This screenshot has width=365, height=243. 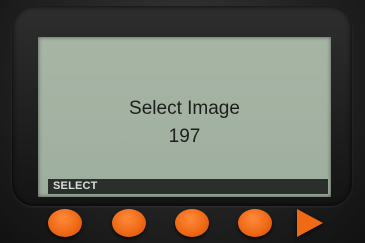 What do you see at coordinates (75, 186) in the screenshot?
I see `select-softkey-label: SELECT` at bounding box center [75, 186].